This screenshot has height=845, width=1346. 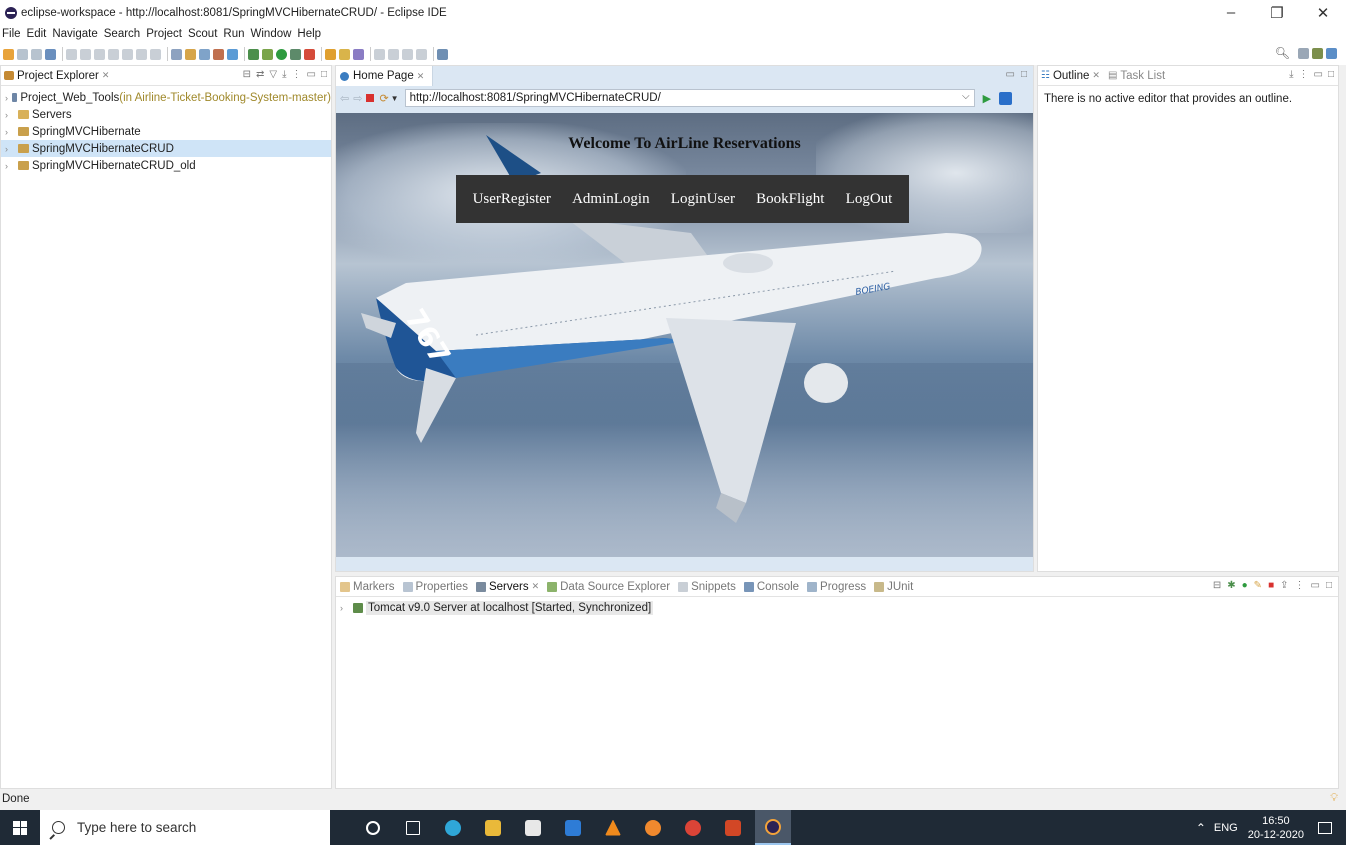 What do you see at coordinates (393, 54) in the screenshot?
I see `prev-annotation-icon` at bounding box center [393, 54].